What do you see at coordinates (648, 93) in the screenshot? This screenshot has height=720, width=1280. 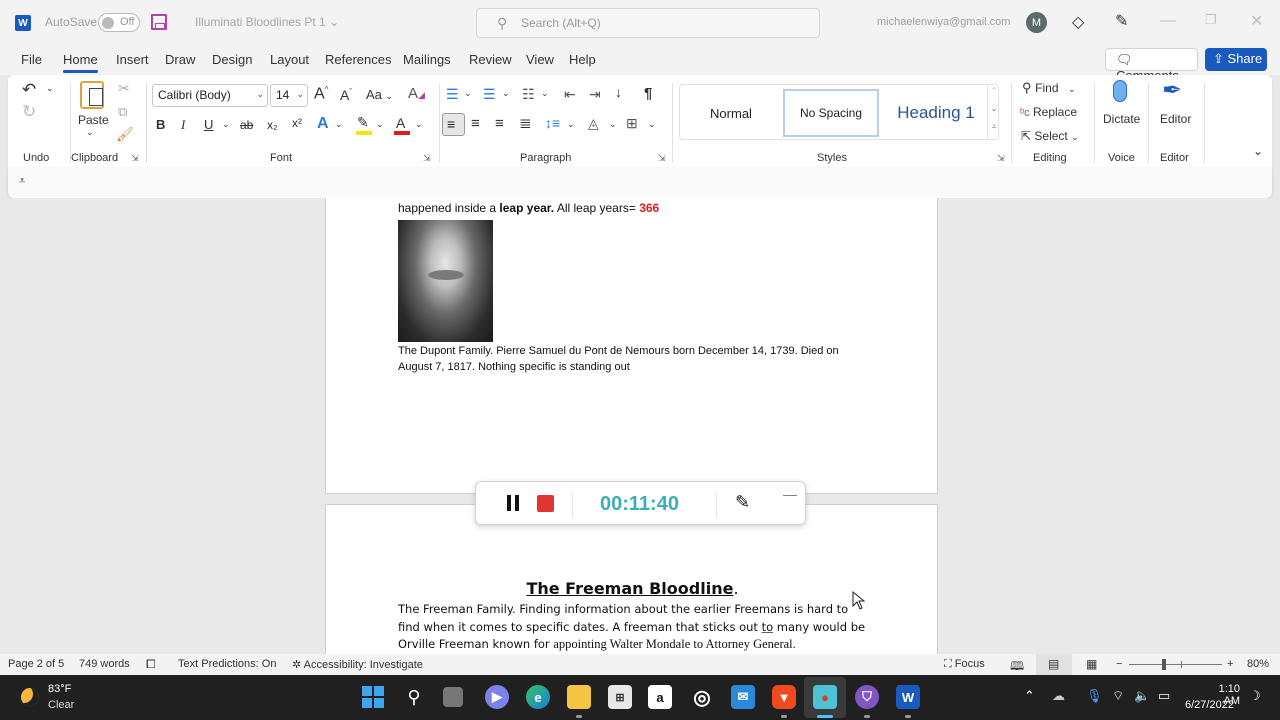 I see `show-formatting-icon: ¶` at bounding box center [648, 93].